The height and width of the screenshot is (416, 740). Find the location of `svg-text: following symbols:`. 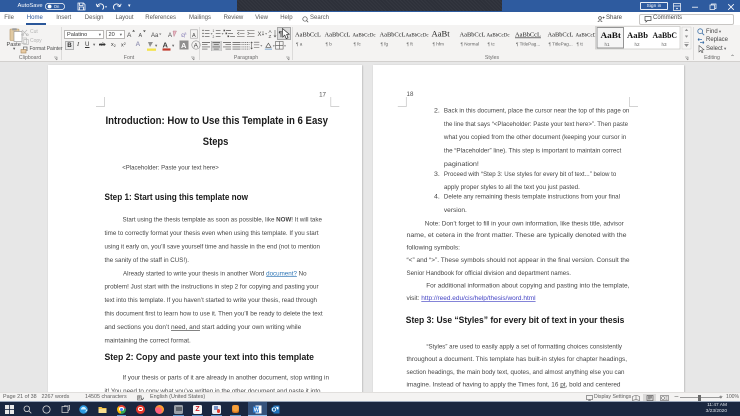

svg-text: following symbols: is located at coordinates (434, 247).